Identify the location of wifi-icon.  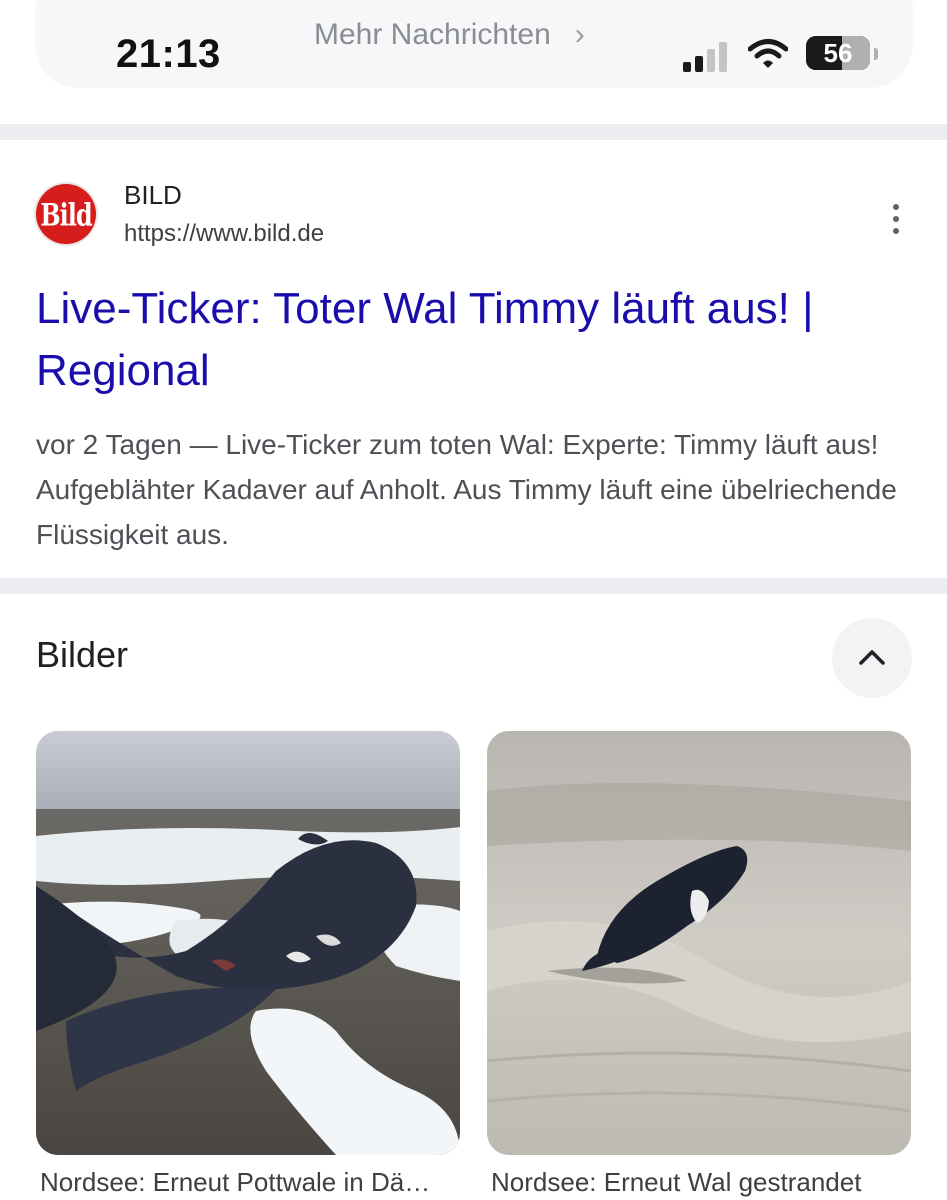
(768, 53).